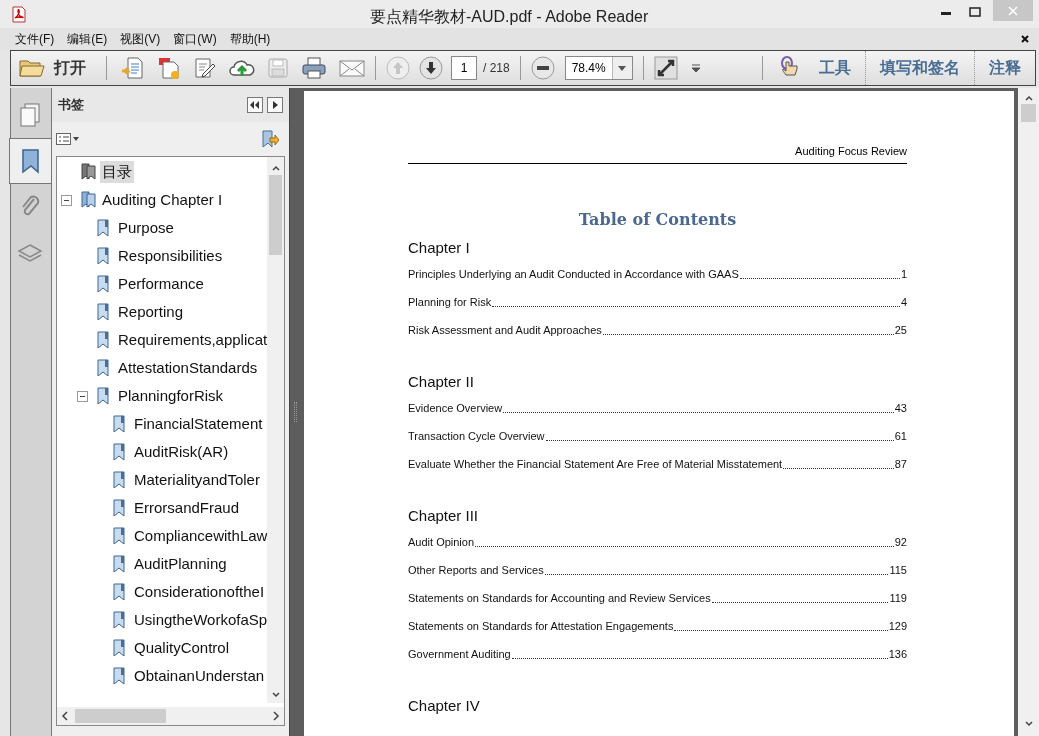 The height and width of the screenshot is (736, 1039). What do you see at coordinates (455, 407) in the screenshot?
I see `toc-entry: Evidence Overview` at bounding box center [455, 407].